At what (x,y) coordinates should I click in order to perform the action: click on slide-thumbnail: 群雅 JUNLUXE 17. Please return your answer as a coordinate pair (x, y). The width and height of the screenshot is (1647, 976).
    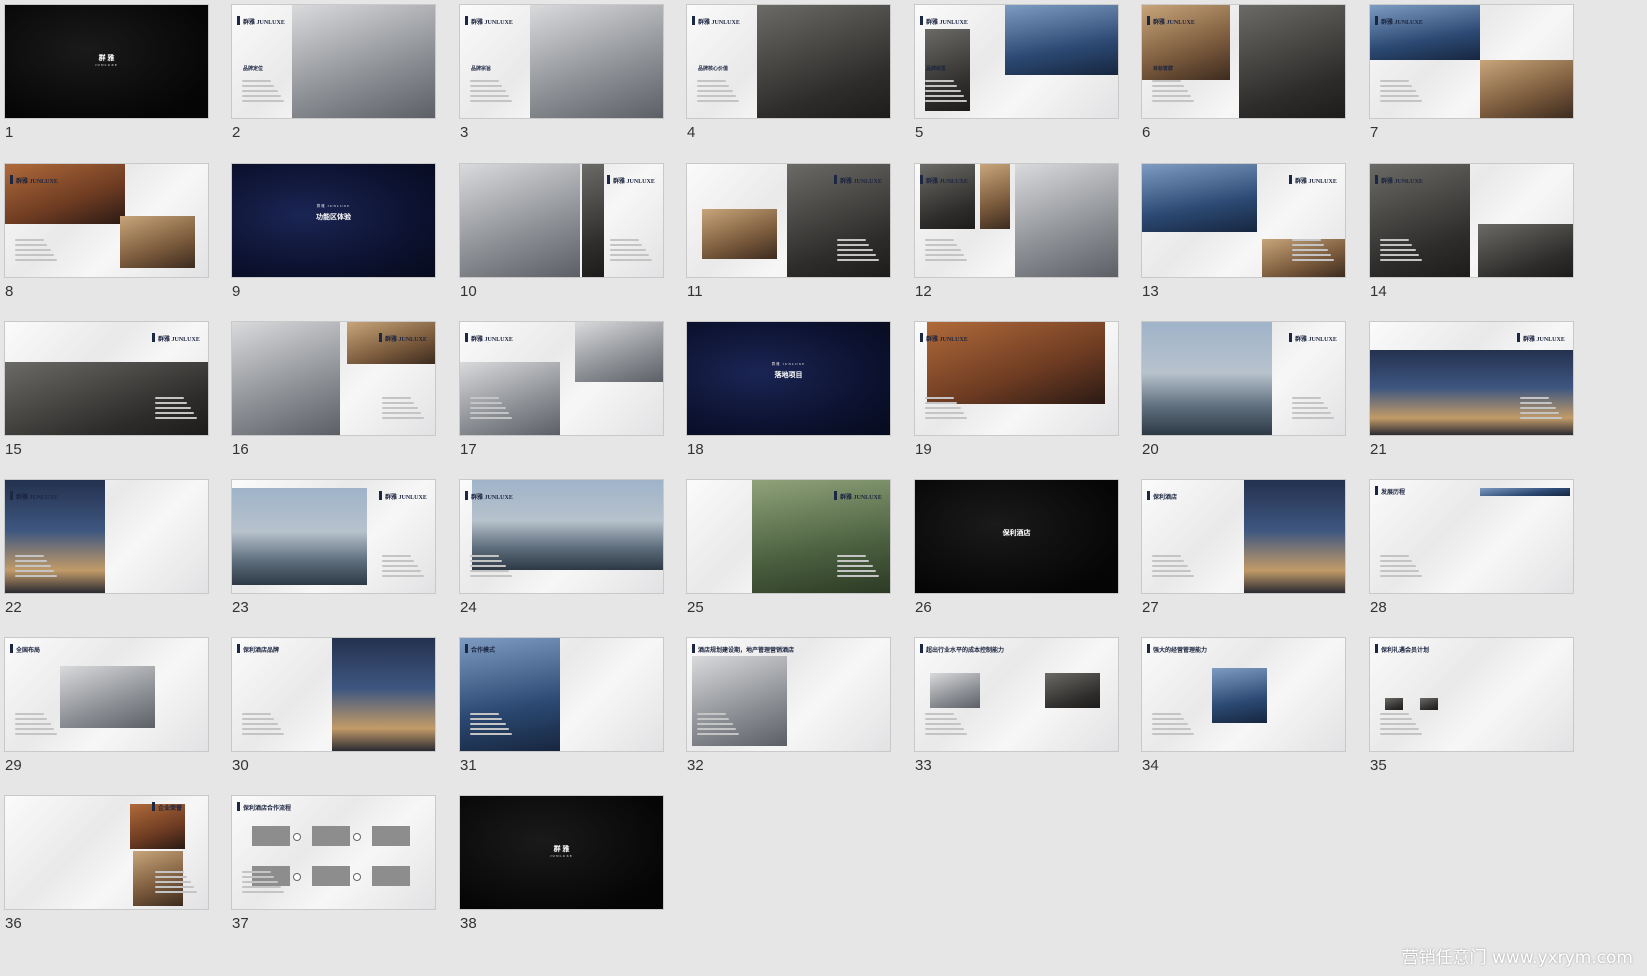
    Looking at the image, I should click on (561, 390).